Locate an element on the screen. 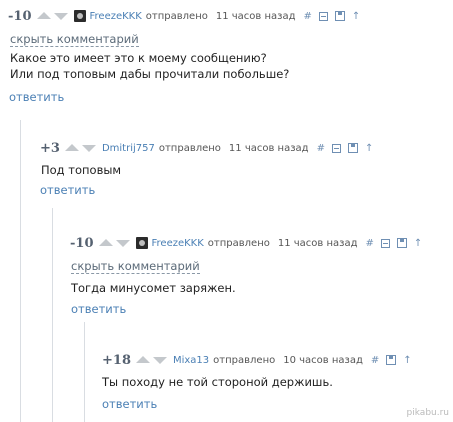 The width and height of the screenshot is (453, 422). author-link: Mixa13 is located at coordinates (191, 360).